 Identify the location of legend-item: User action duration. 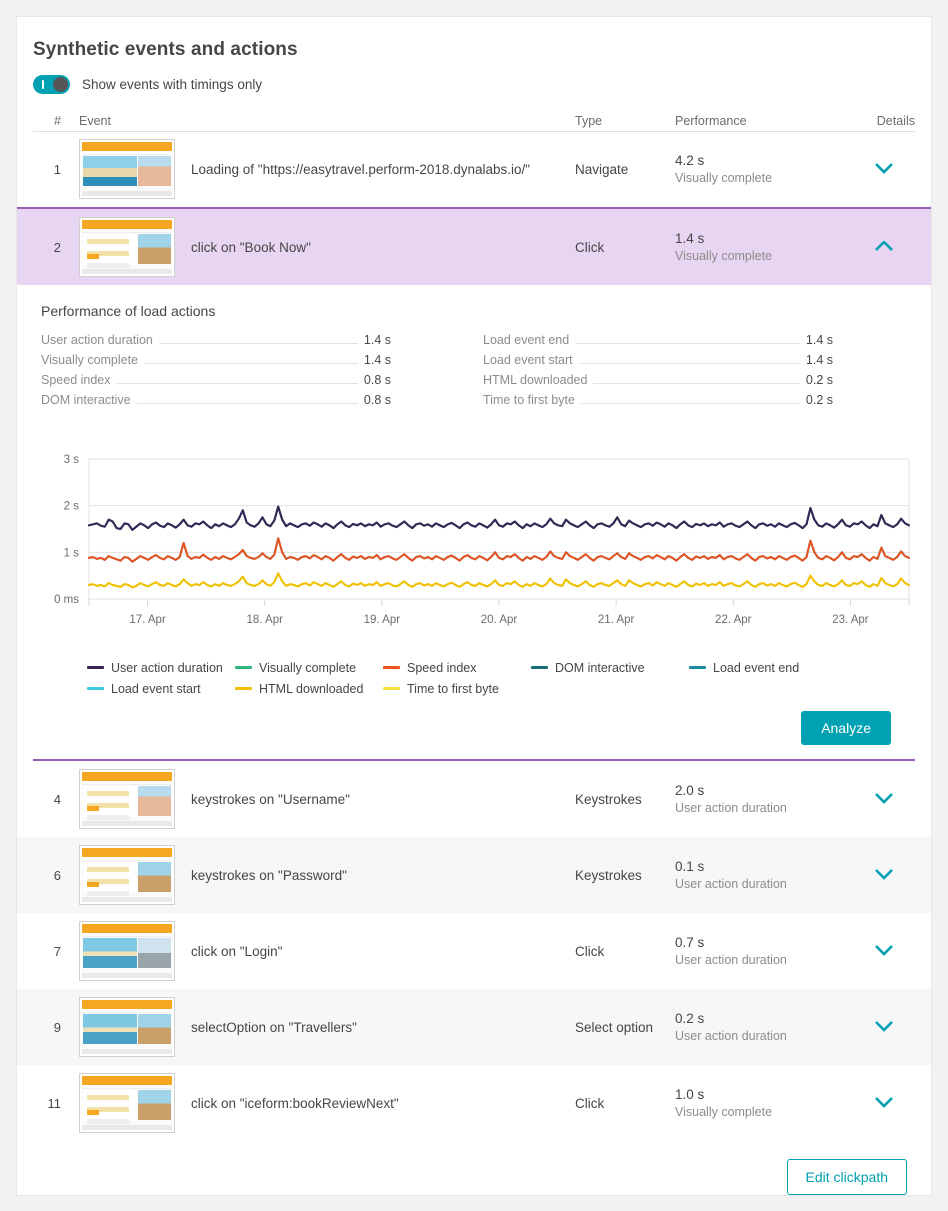
(161, 667).